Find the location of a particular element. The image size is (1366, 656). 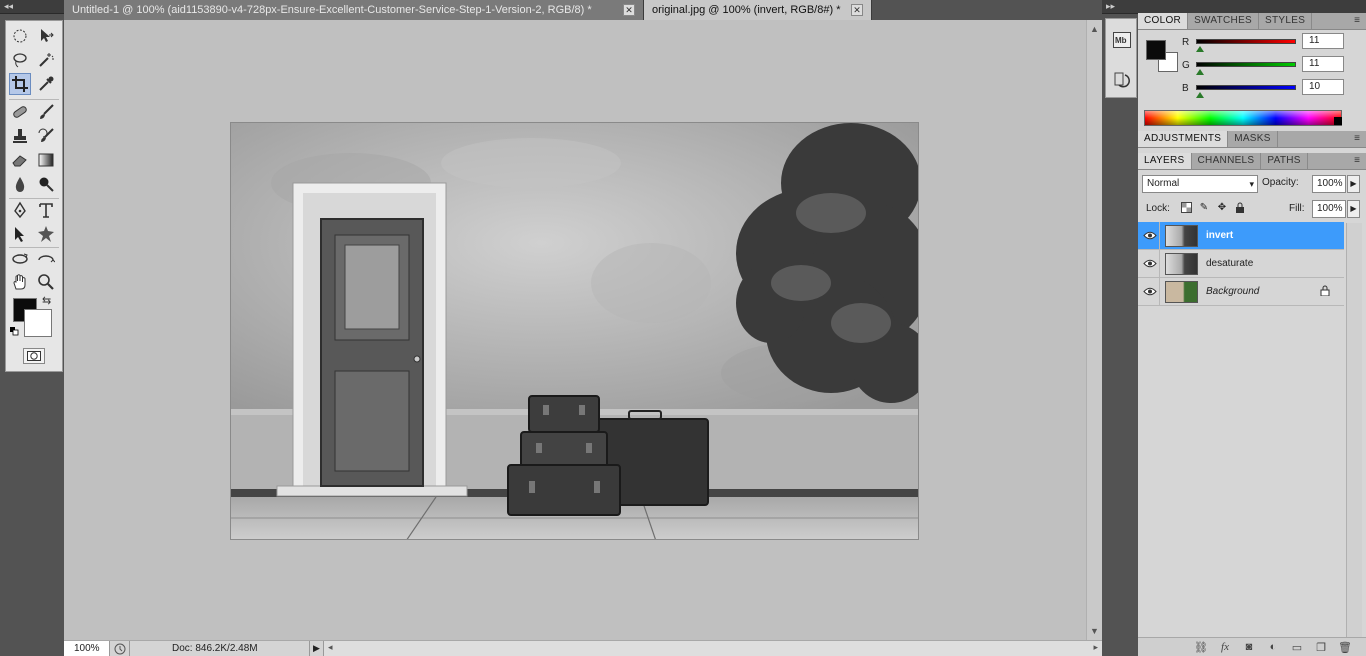

layer-name: invert is located at coordinates (1219, 235).